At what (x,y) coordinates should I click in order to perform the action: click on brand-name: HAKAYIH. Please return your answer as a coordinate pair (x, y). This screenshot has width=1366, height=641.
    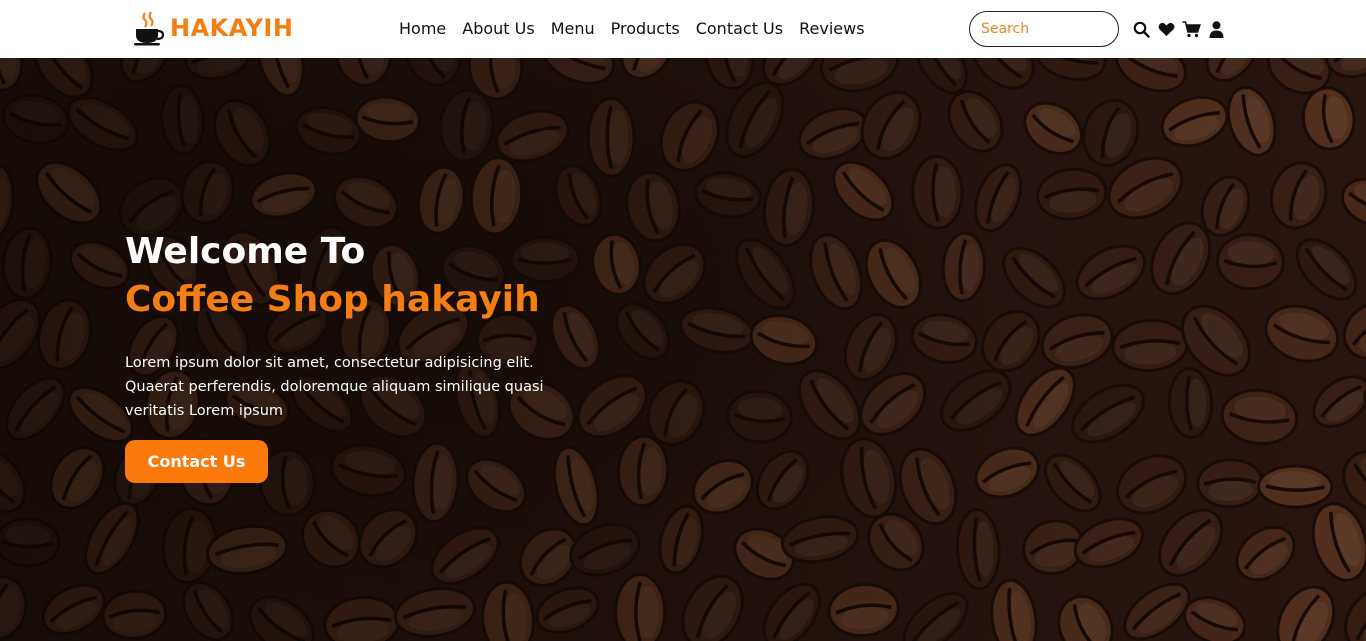
    Looking at the image, I should click on (232, 28).